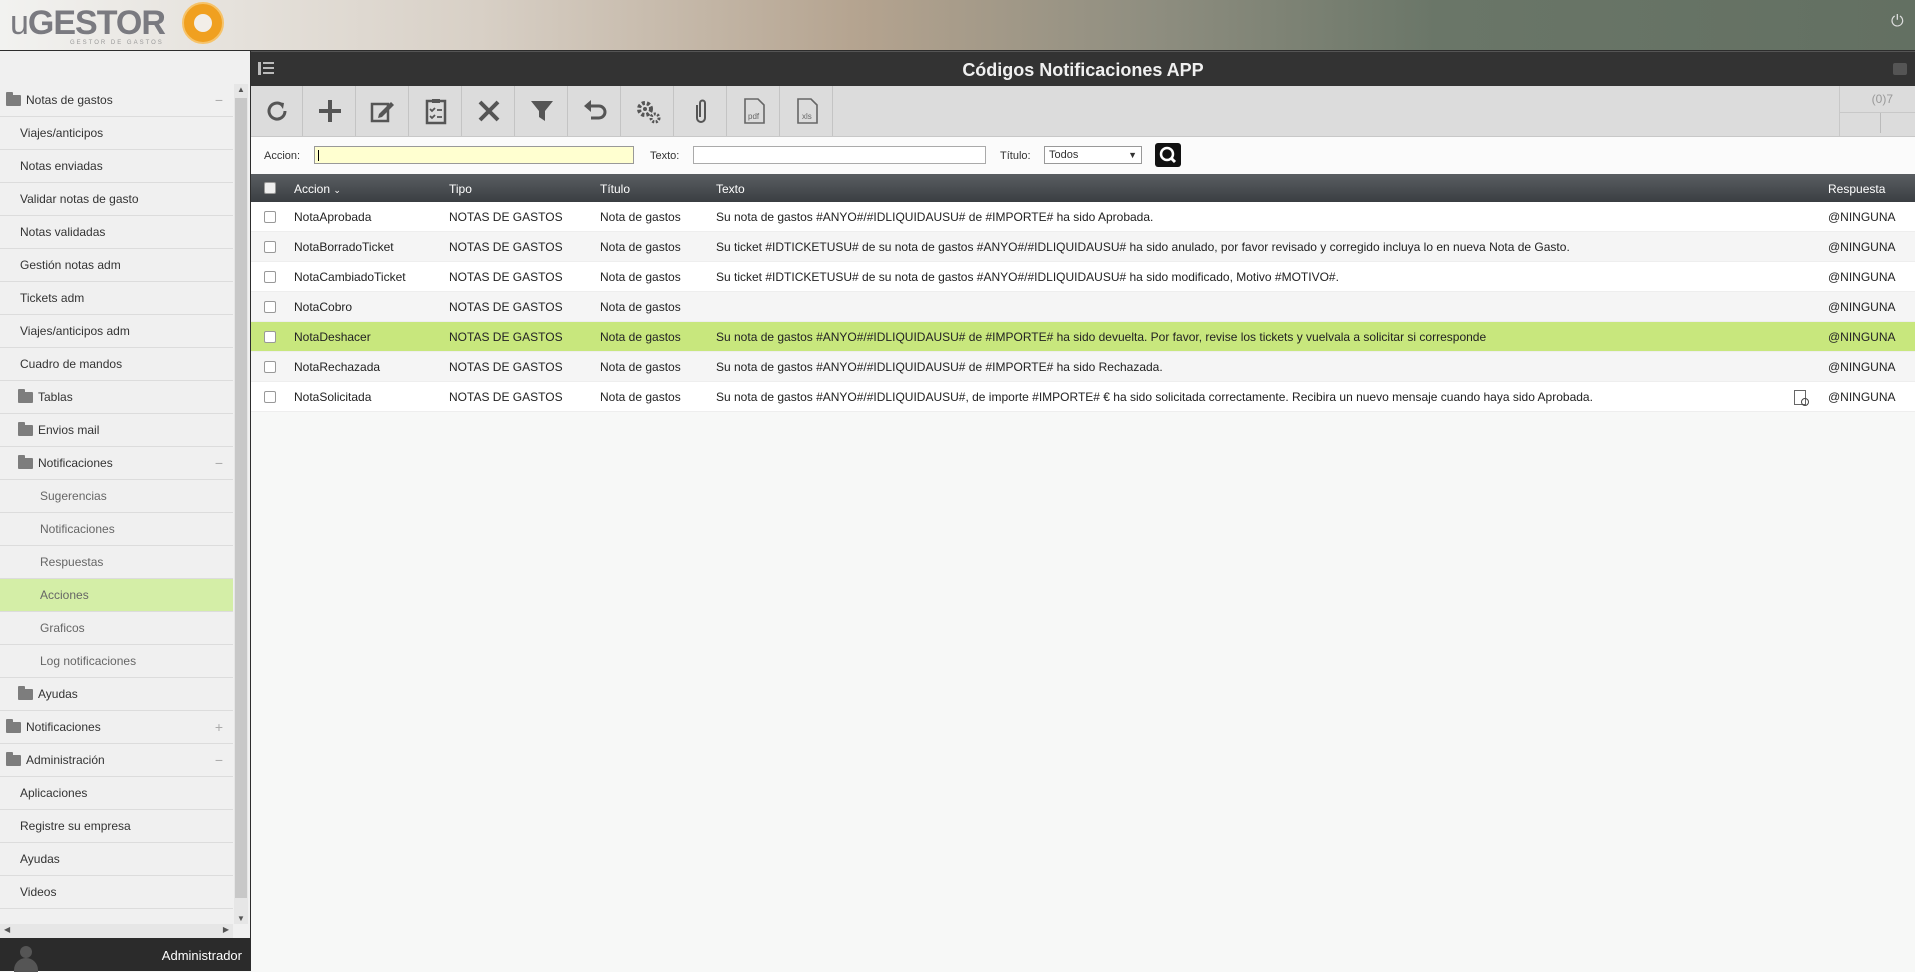 The height and width of the screenshot is (972, 1915). What do you see at coordinates (75, 331) in the screenshot?
I see `sidebar-item-label: Viajes/anticipos adm` at bounding box center [75, 331].